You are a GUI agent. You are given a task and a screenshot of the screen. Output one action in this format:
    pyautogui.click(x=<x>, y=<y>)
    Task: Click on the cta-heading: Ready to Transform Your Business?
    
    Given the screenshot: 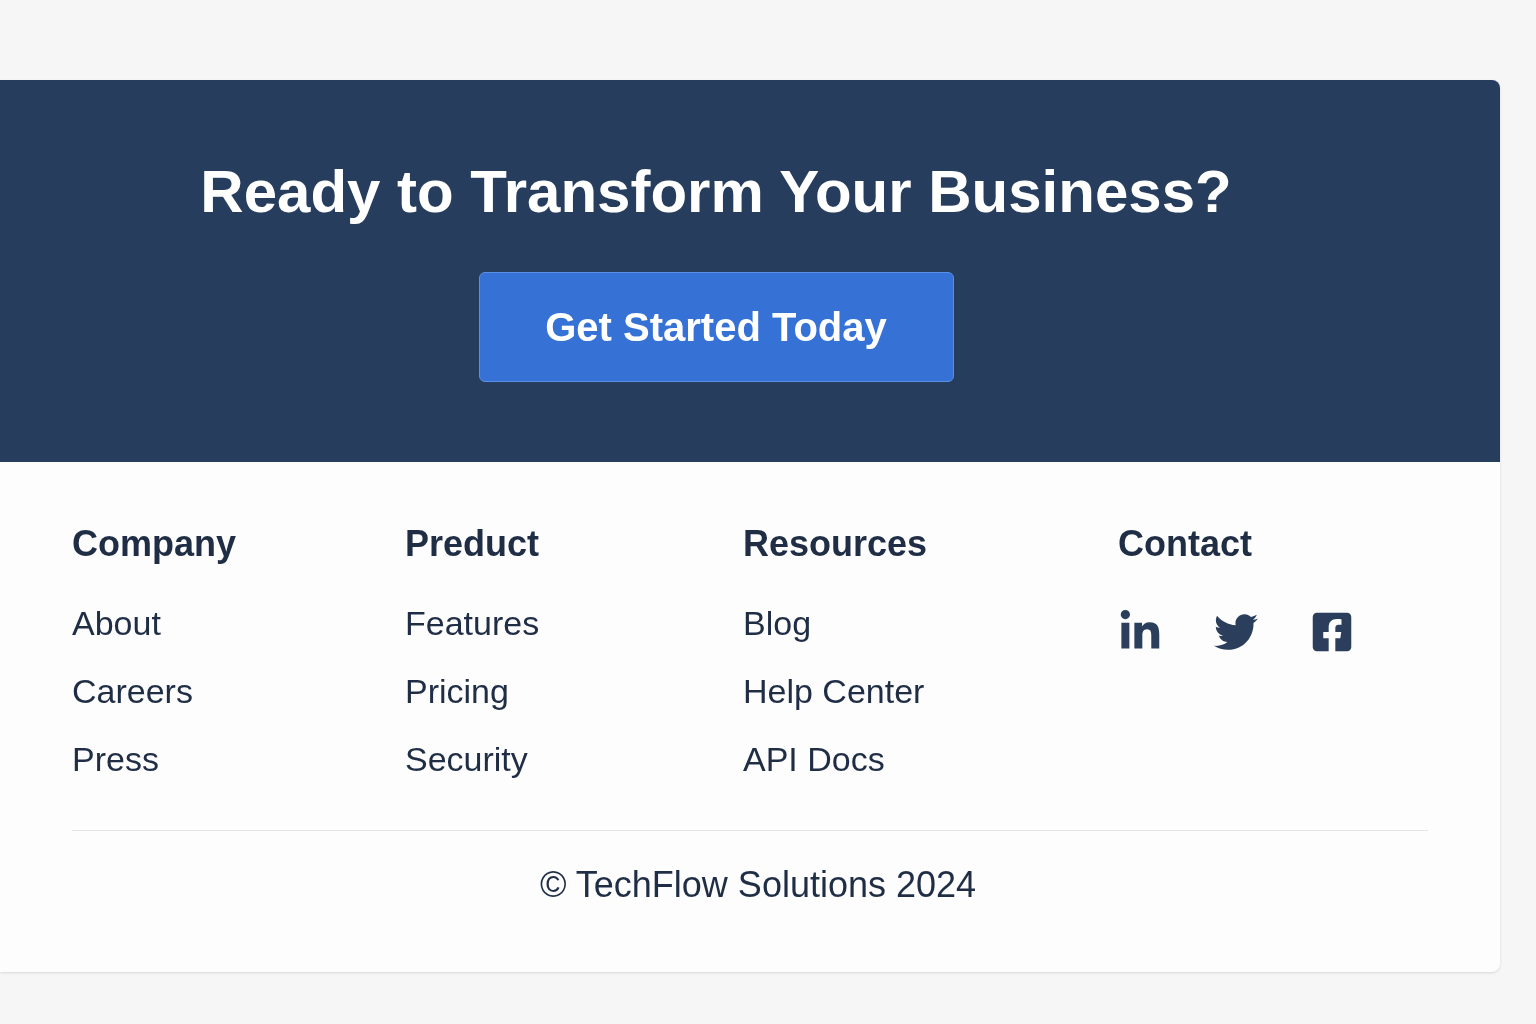 What is the action you would take?
    pyautogui.click(x=716, y=192)
    